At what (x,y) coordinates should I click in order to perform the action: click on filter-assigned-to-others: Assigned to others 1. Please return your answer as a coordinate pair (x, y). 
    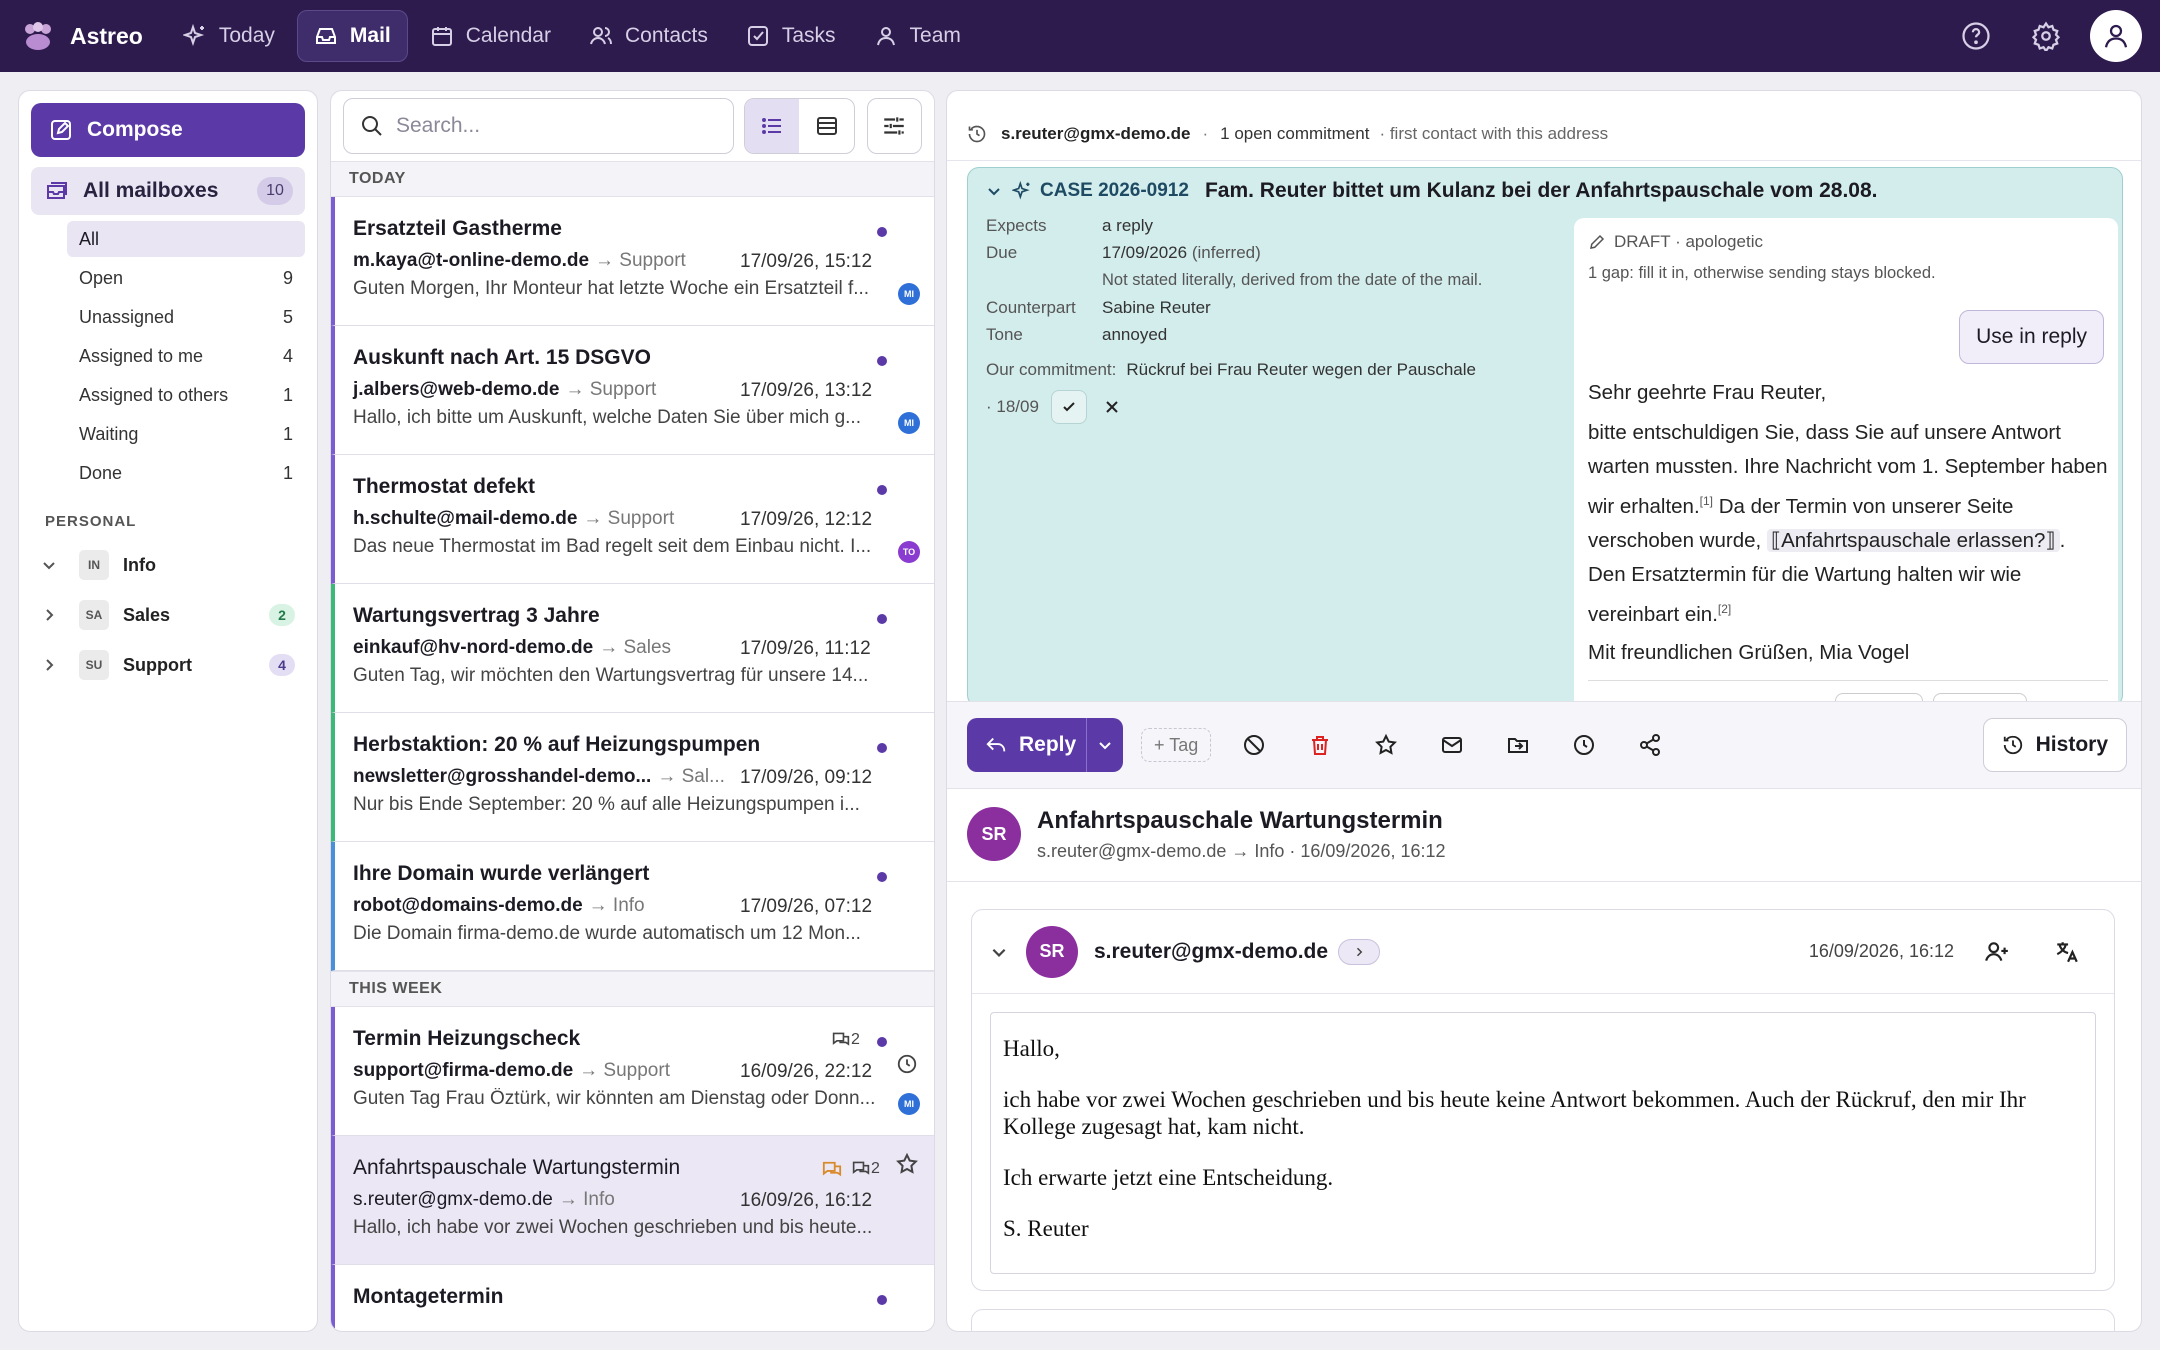
    Looking at the image, I should click on (186, 395).